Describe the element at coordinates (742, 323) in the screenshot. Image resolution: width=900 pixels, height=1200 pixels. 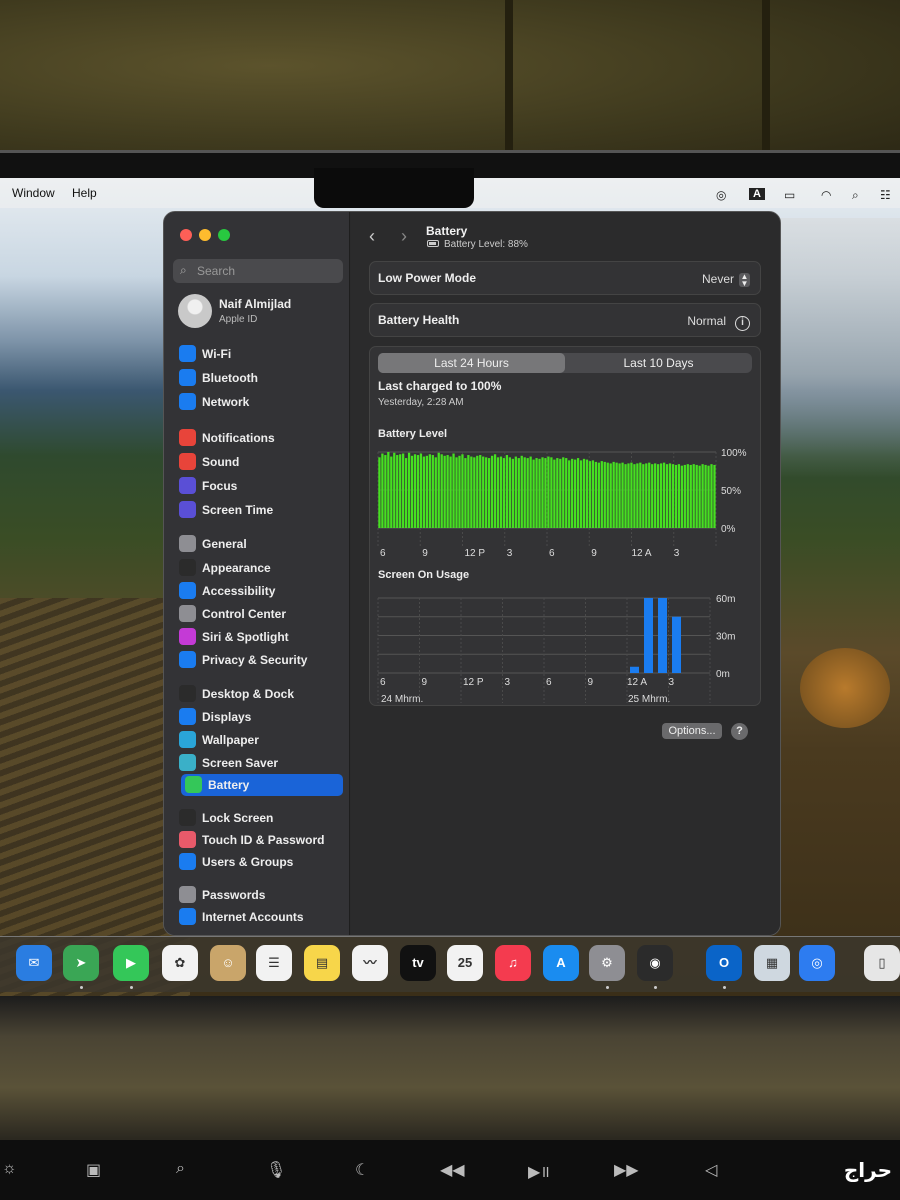
I see `info-icon: i` at that location.